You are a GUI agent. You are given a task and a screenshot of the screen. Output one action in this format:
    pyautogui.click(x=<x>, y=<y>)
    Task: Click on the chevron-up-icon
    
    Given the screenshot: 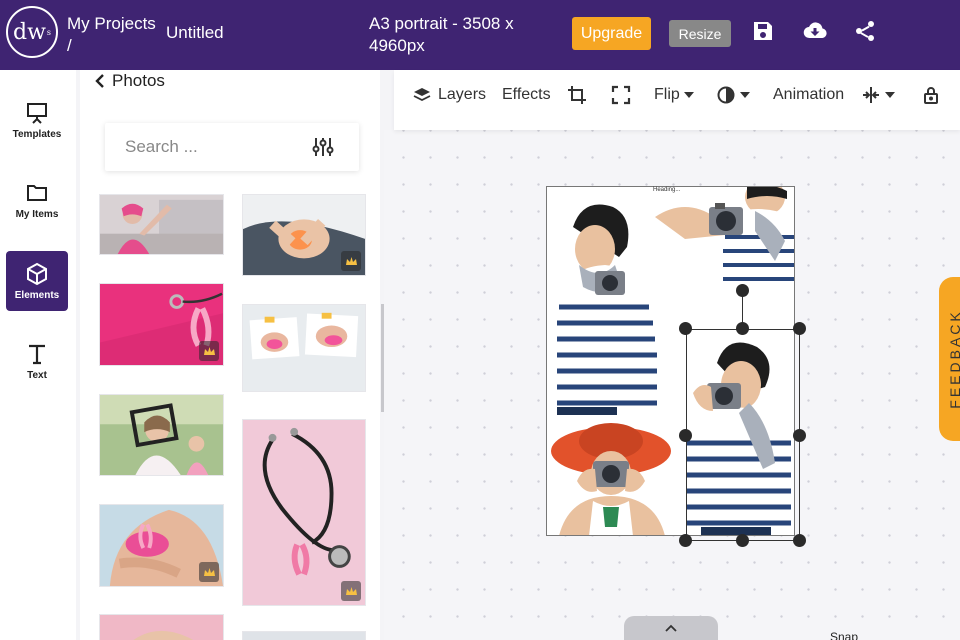 What is the action you would take?
    pyautogui.click(x=671, y=628)
    